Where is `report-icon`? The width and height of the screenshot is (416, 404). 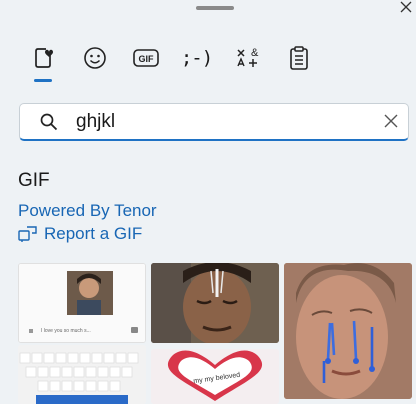
report-icon is located at coordinates (27, 234).